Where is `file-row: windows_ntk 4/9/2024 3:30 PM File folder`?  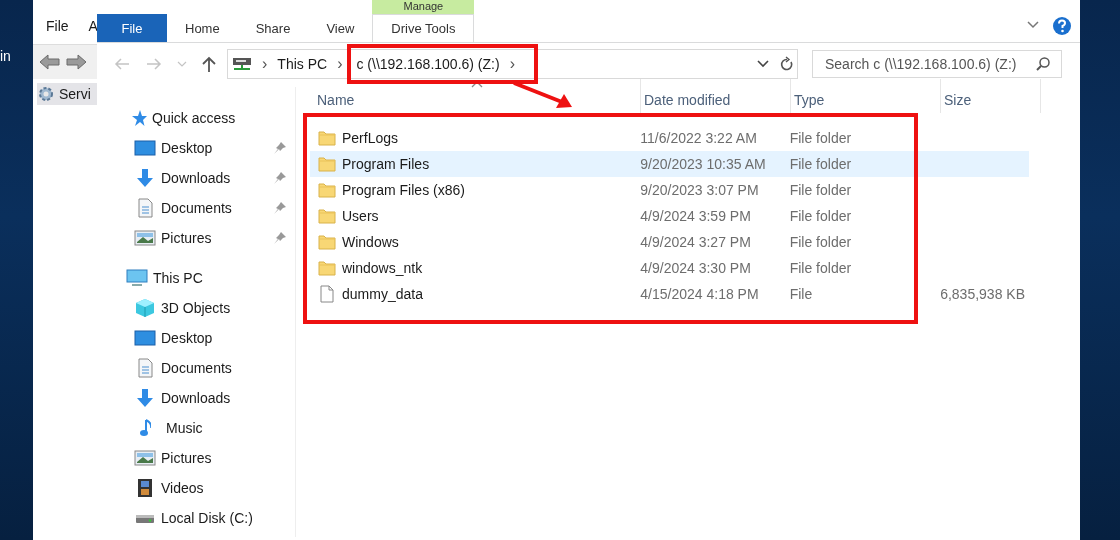 file-row: windows_ntk 4/9/2024 3:30 PM File folder is located at coordinates (669, 268).